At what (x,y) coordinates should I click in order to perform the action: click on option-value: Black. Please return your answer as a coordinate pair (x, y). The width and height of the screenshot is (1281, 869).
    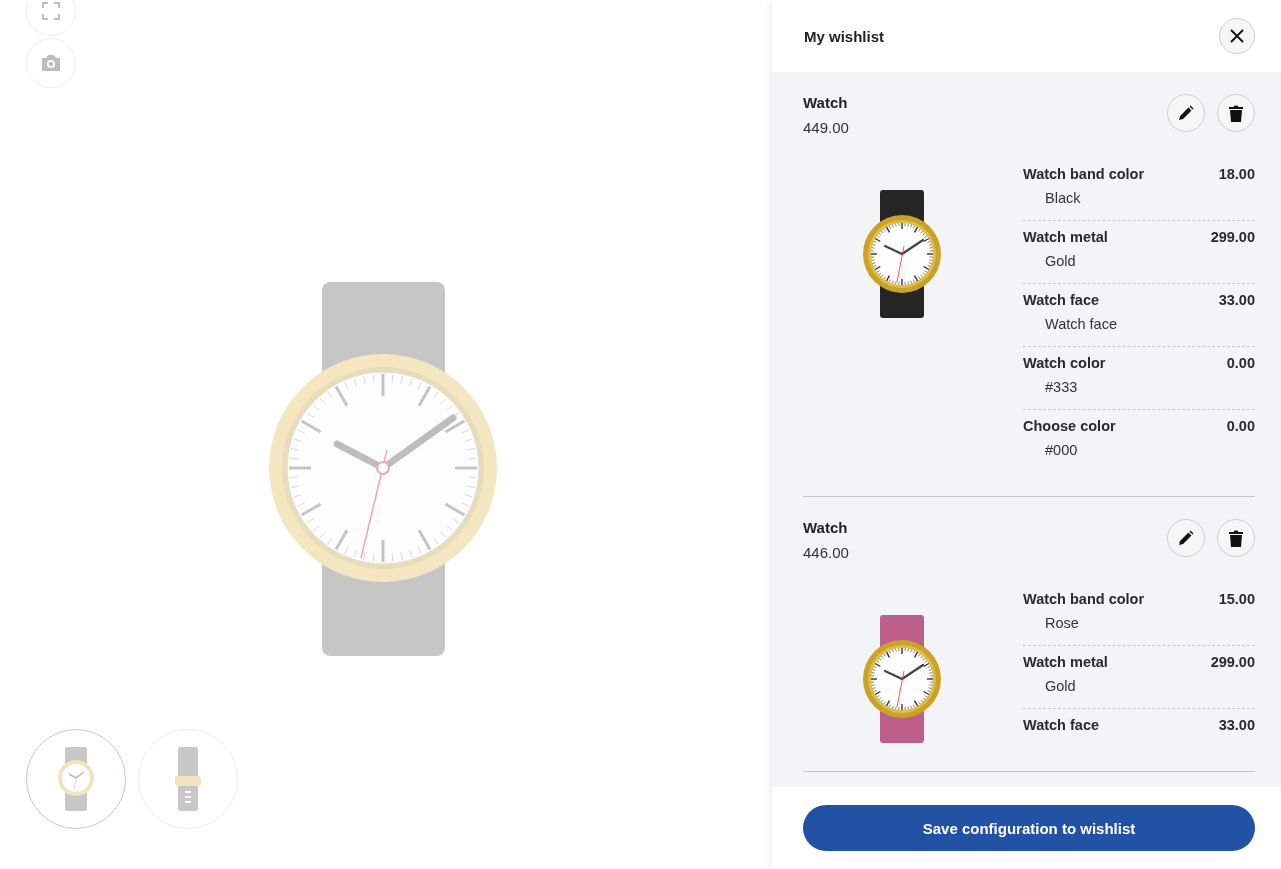
    Looking at the image, I should click on (1063, 198).